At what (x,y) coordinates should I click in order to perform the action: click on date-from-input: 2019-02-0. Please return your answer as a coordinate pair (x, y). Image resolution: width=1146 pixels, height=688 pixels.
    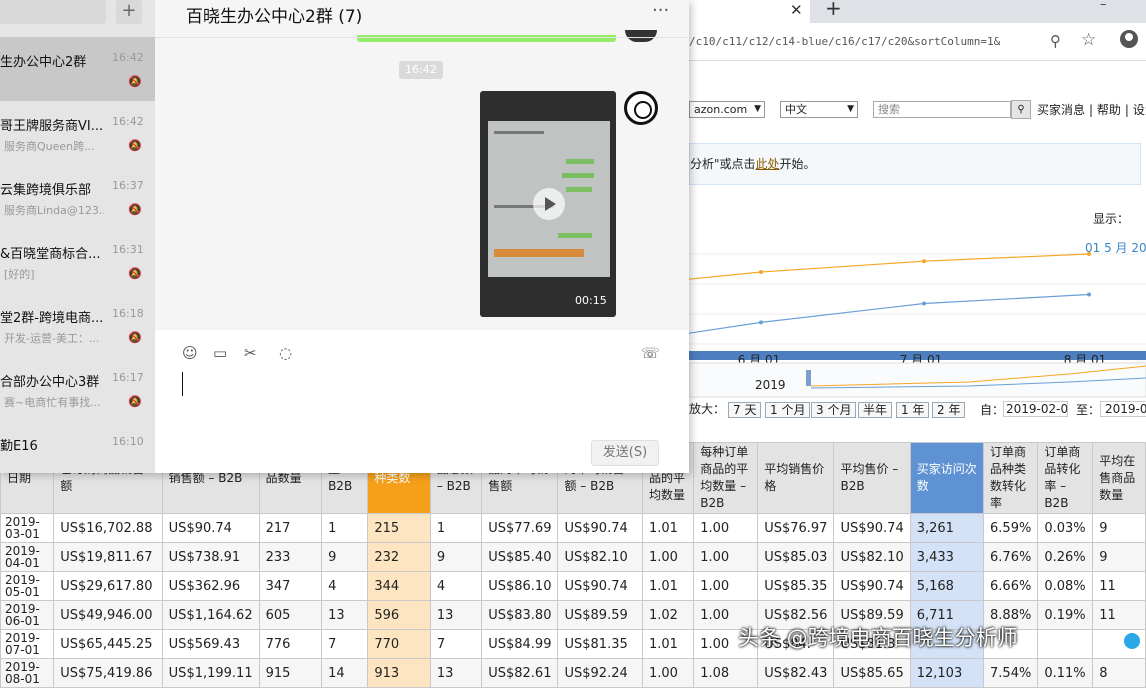
    Looking at the image, I should click on (1035, 409).